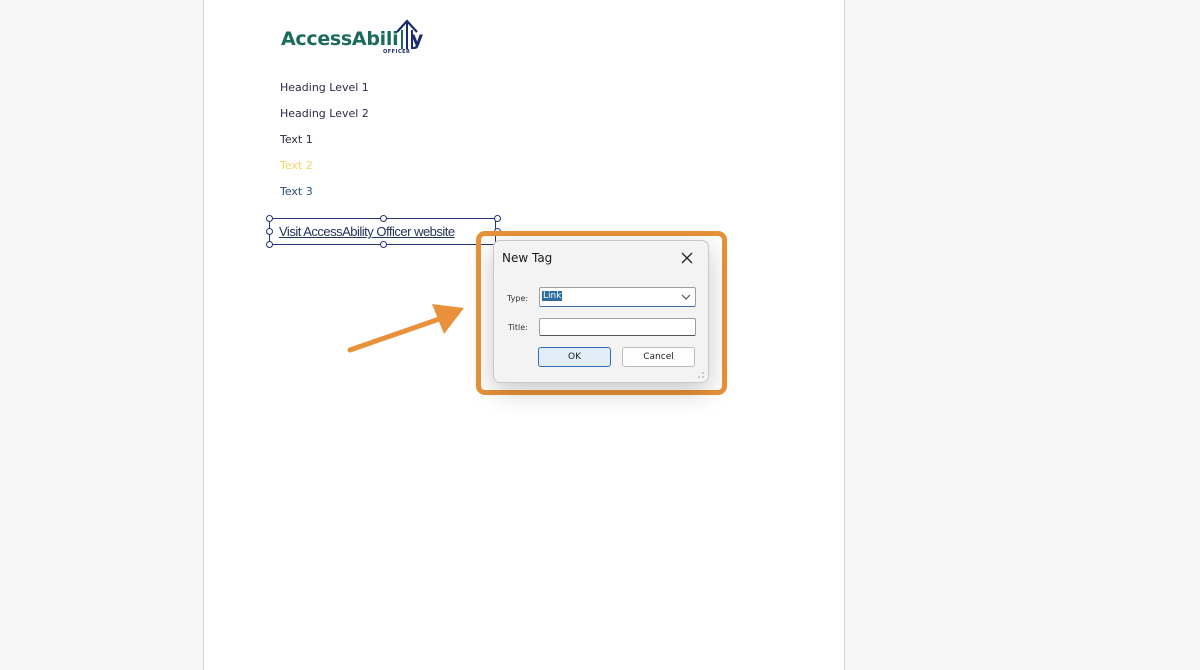 Image resolution: width=1200 pixels, height=670 pixels. What do you see at coordinates (407, 34) in the screenshot?
I see `house-icon` at bounding box center [407, 34].